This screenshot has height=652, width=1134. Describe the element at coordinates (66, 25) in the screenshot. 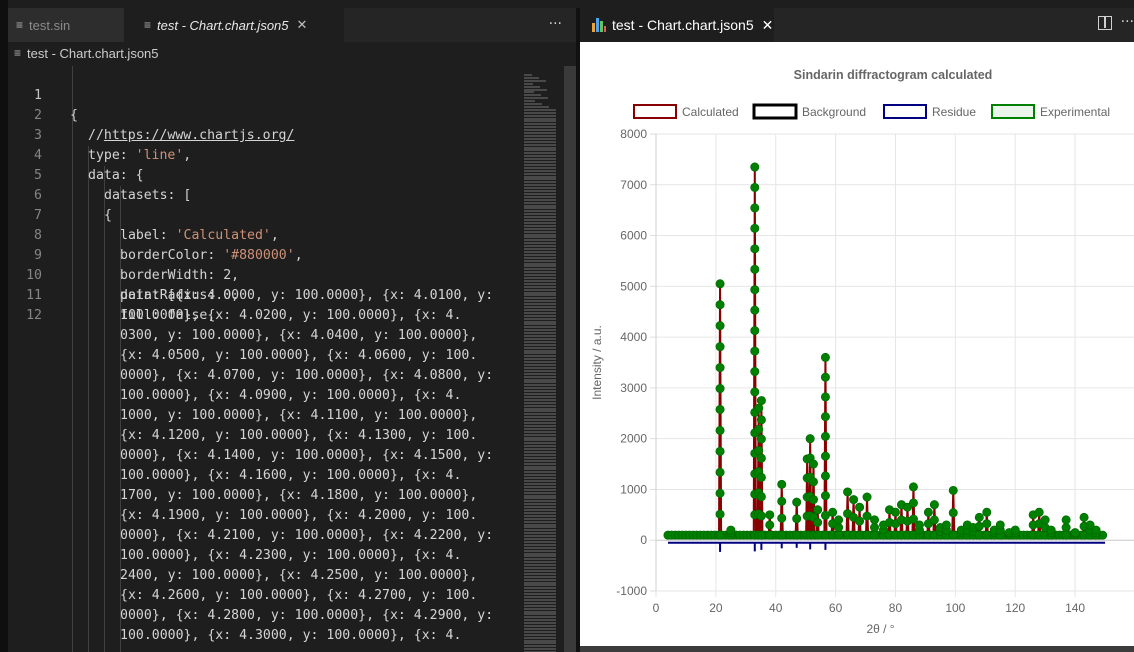

I see `tab-test-sin: ≡ test.sin` at that location.